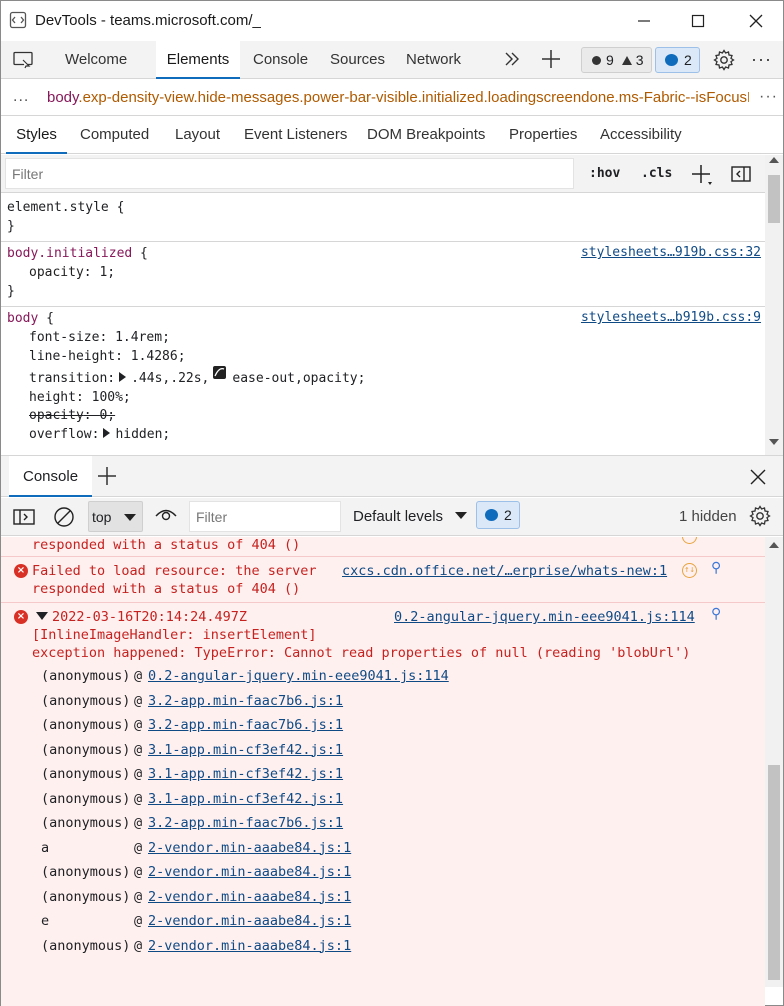  Describe the element at coordinates (24, 518) in the screenshot. I see `show-sidebar-button` at that location.